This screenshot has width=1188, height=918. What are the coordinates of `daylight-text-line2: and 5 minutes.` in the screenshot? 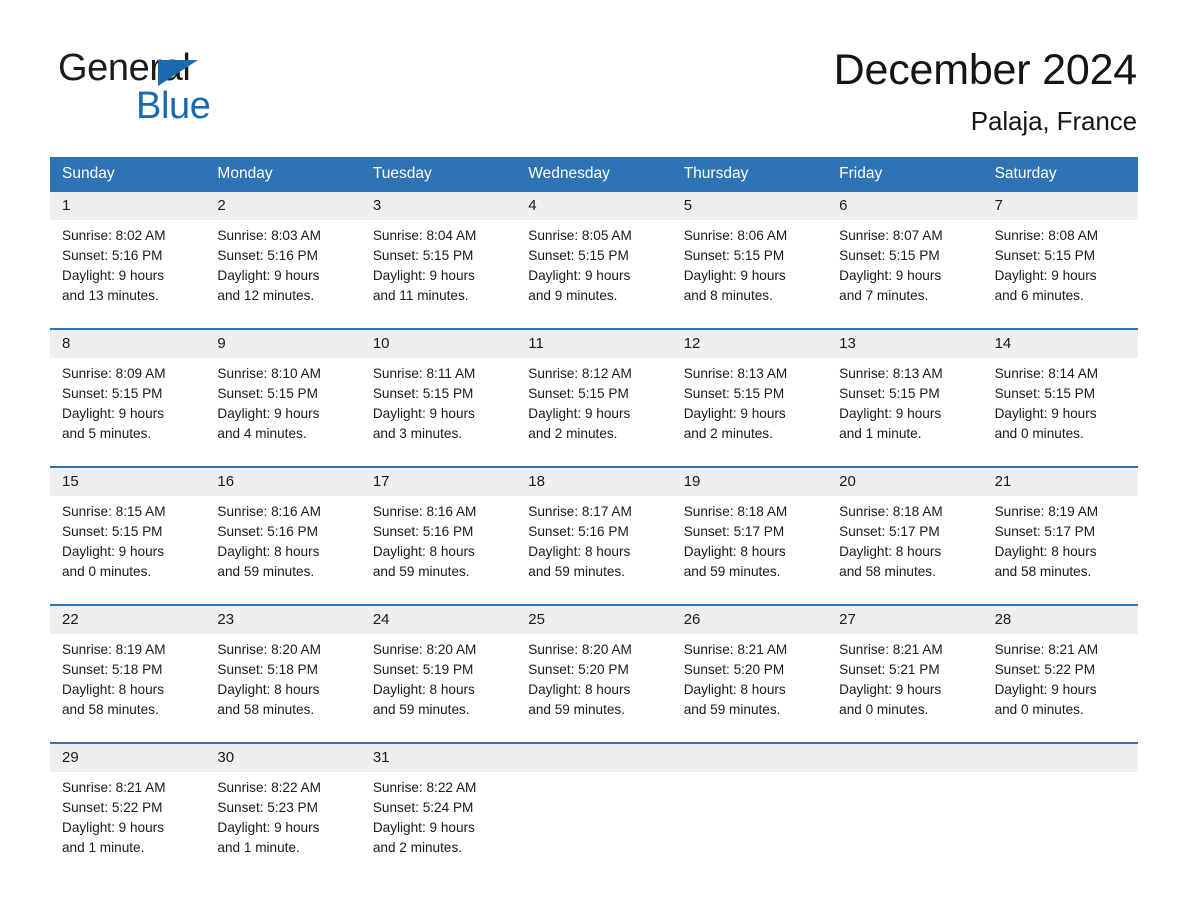 It's located at (107, 433).